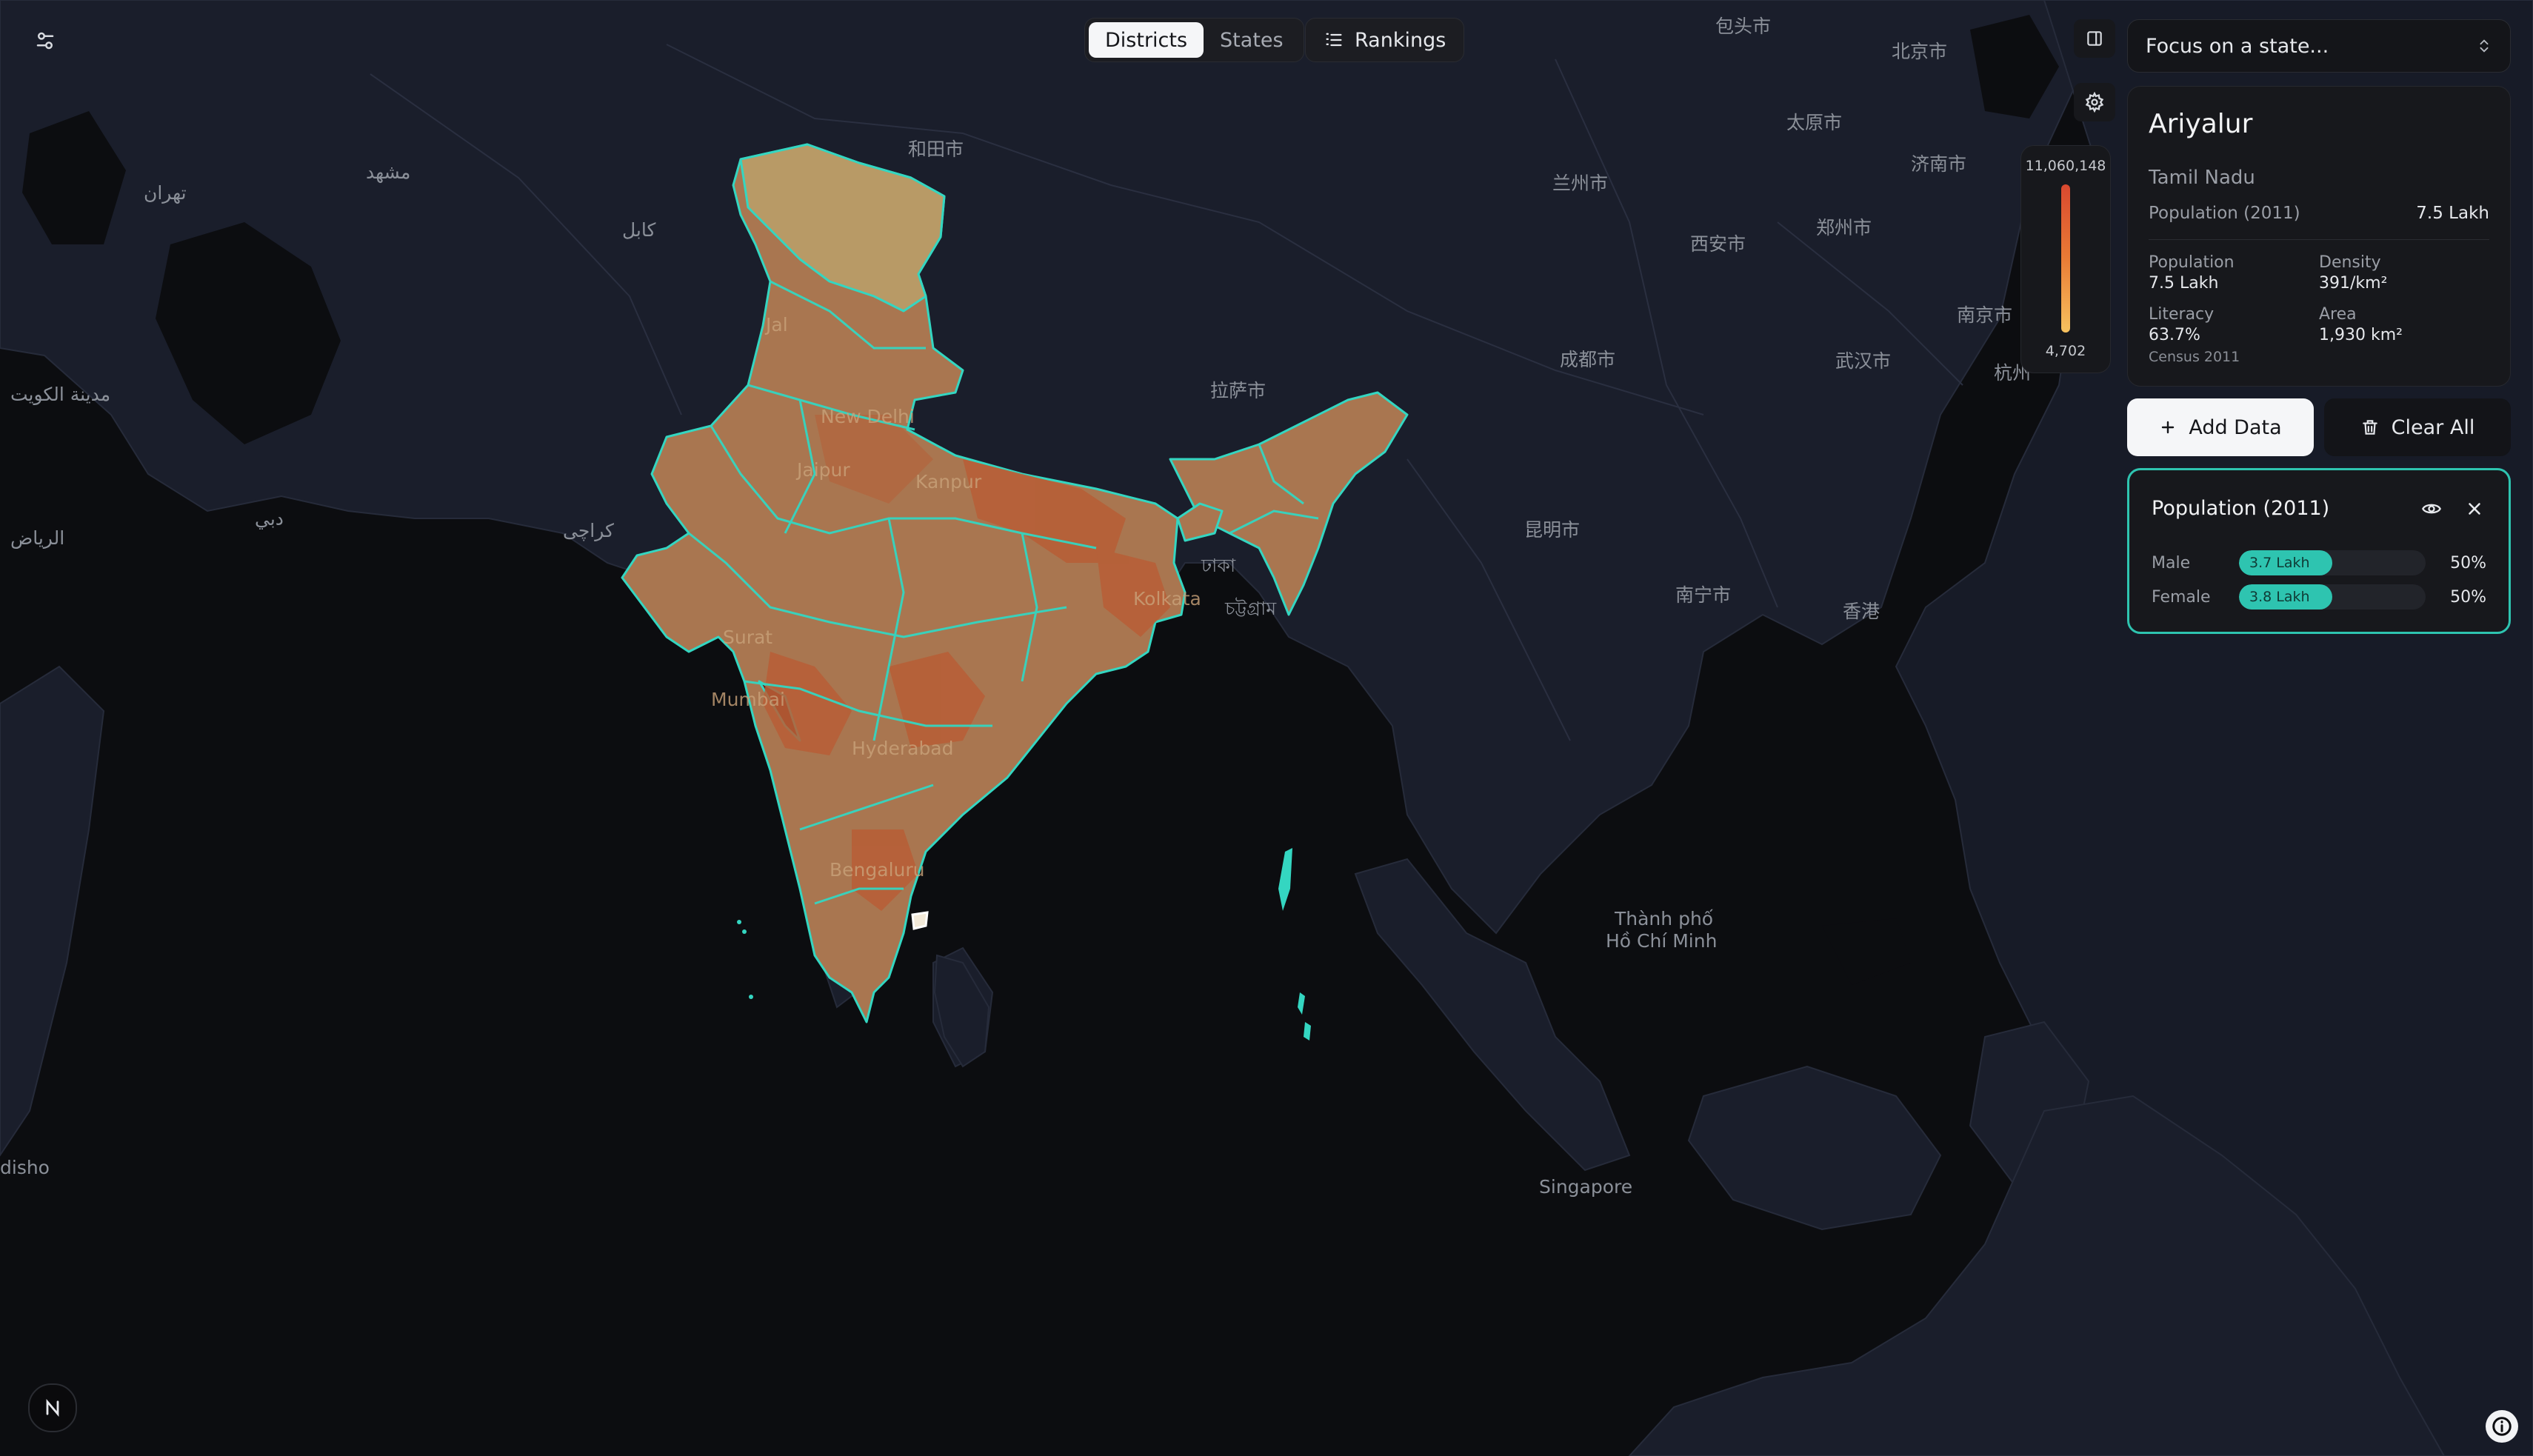 This screenshot has width=2533, height=1456. I want to click on map-label: Singapore, so click(1586, 1187).